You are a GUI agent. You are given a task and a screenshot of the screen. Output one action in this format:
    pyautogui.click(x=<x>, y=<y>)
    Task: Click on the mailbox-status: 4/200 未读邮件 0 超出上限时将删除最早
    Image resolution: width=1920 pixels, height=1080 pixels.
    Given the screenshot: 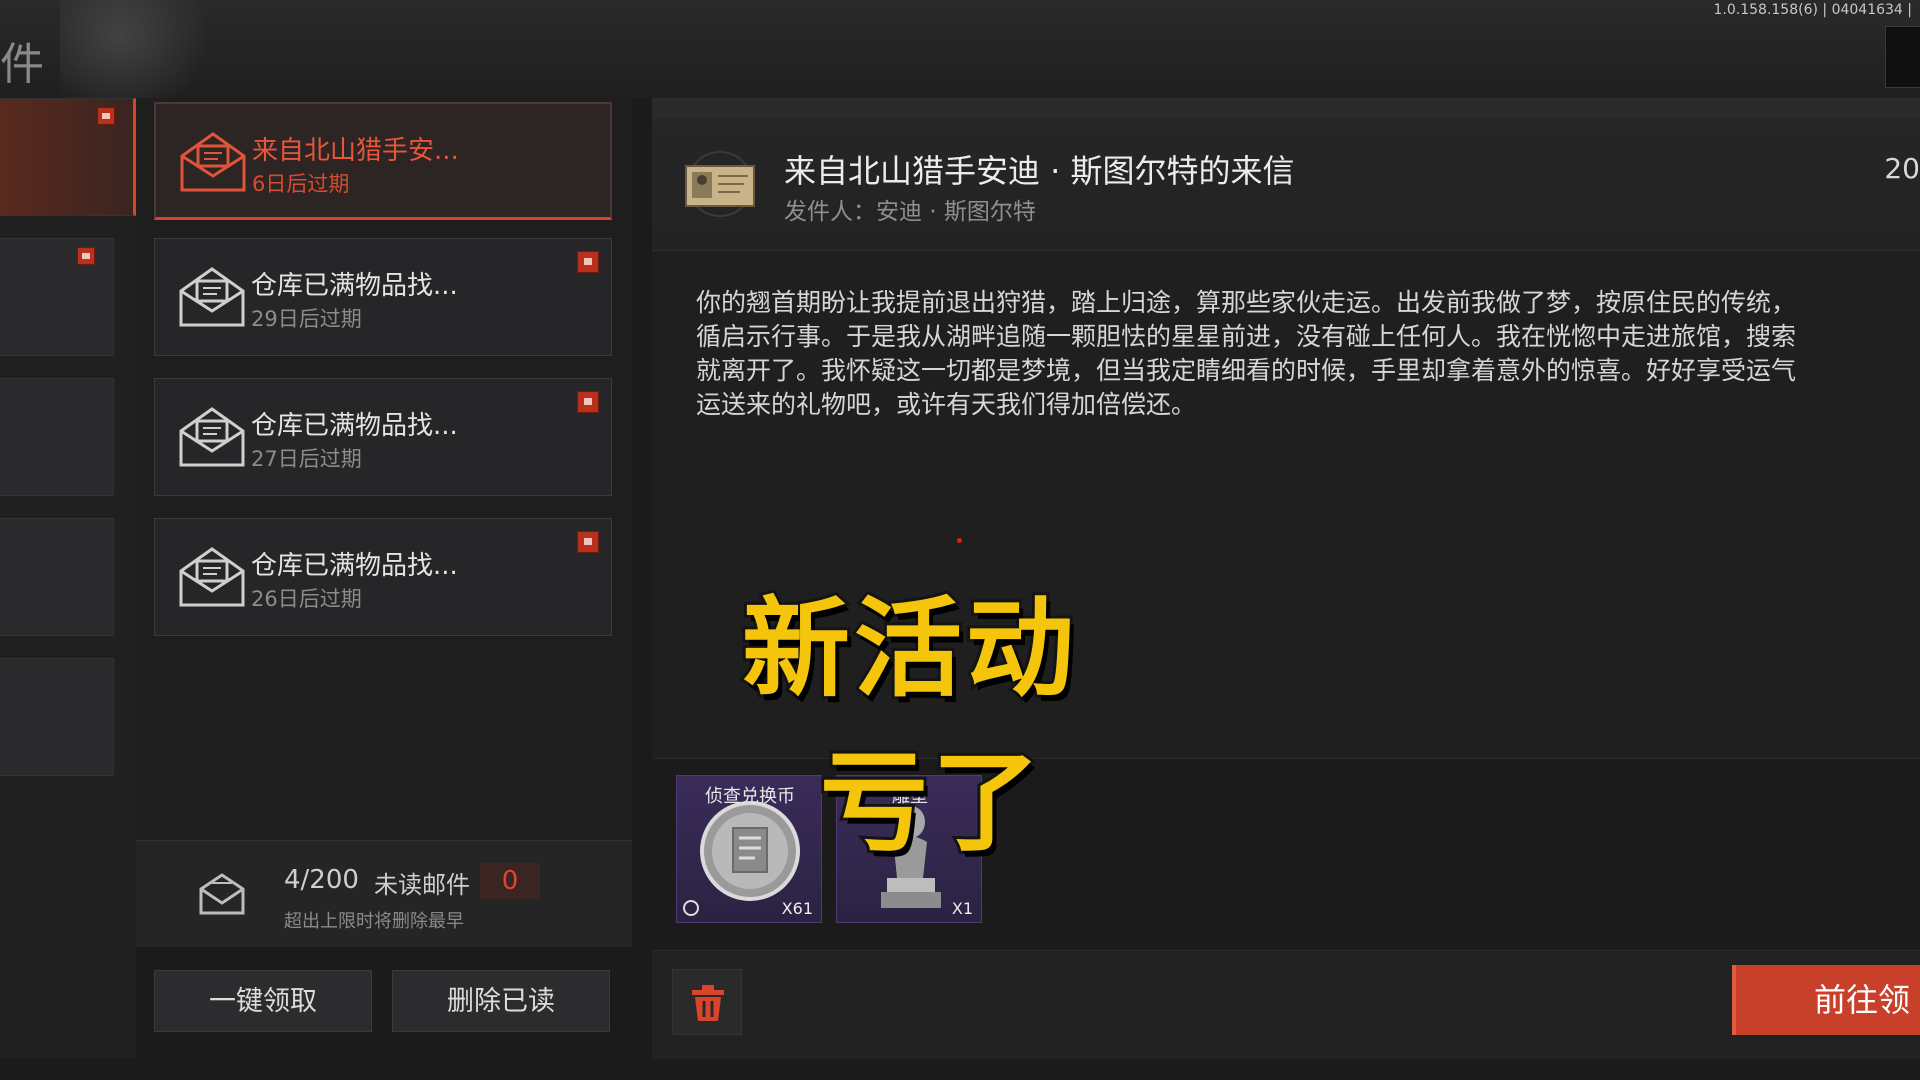 What is the action you would take?
    pyautogui.click(x=384, y=893)
    